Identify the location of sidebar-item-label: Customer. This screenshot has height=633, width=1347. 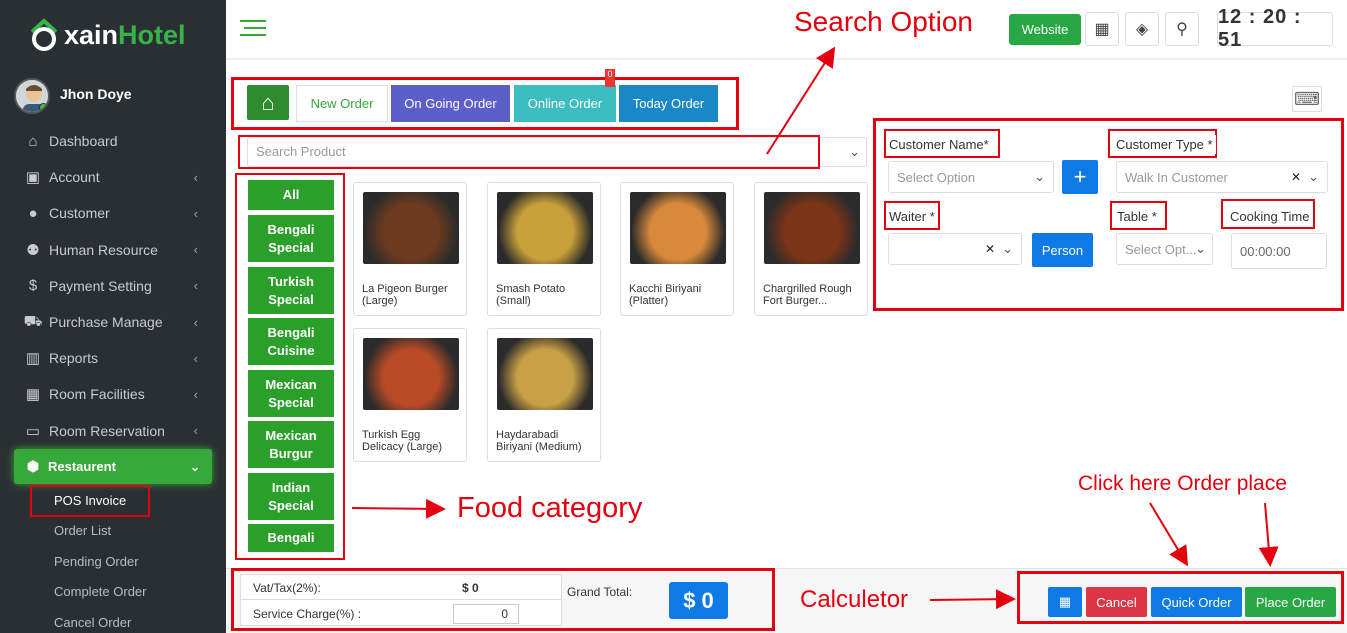
(79, 213).